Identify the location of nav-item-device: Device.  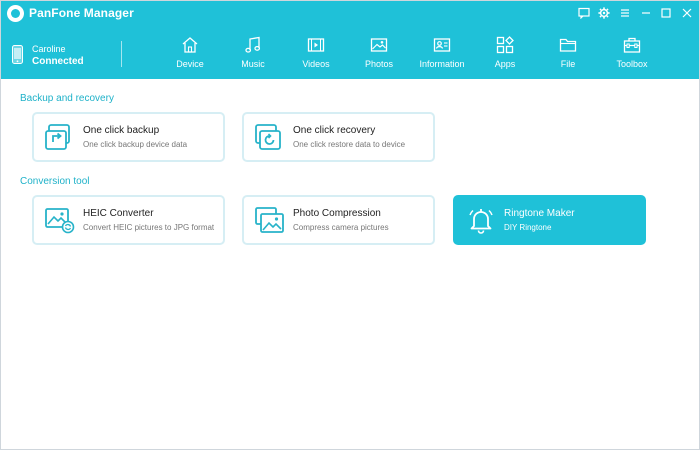
(190, 56).